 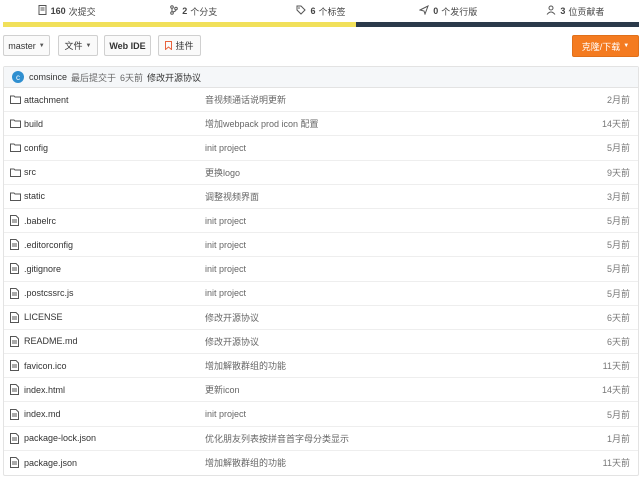 What do you see at coordinates (127, 45) in the screenshot?
I see `webide-button: Web IDE` at bounding box center [127, 45].